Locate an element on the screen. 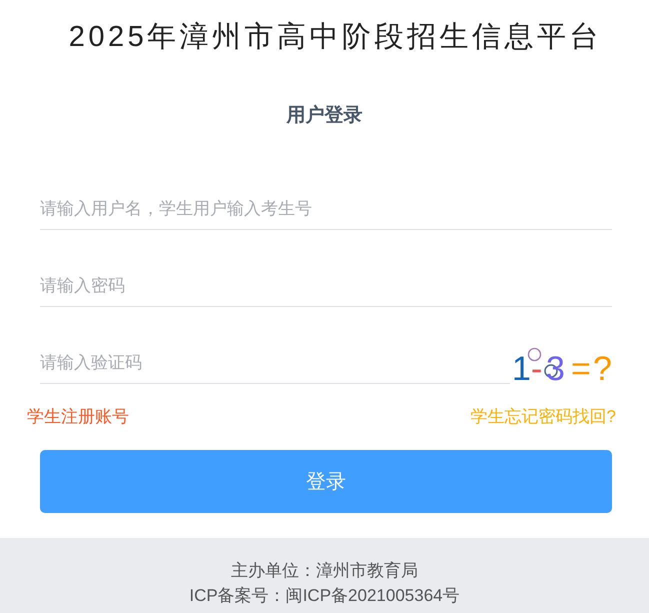 The image size is (649, 613). text-link: 学生忘记密码找回? is located at coordinates (543, 417).